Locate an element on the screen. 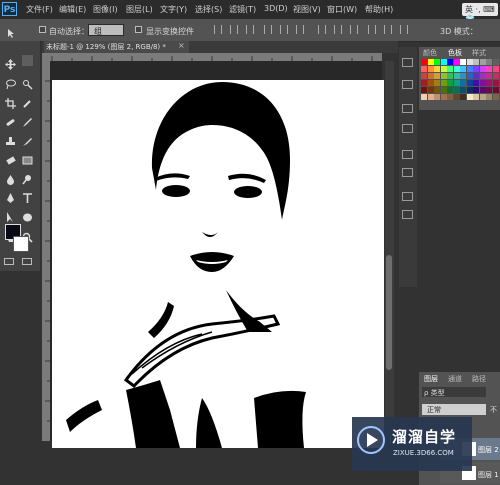 The image size is (500, 485). screen-mode-icon is located at coordinates (27, 261).